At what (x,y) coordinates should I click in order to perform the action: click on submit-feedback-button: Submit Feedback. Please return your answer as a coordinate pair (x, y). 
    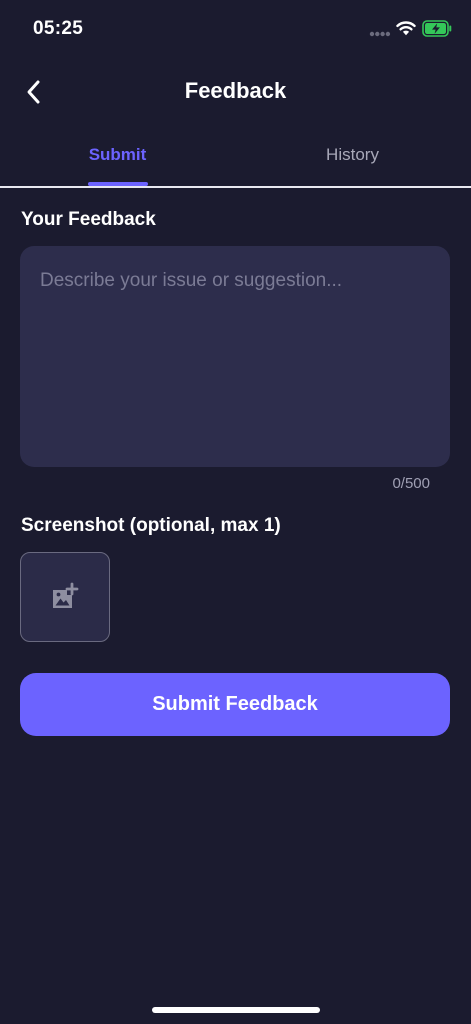
    Looking at the image, I should click on (235, 704).